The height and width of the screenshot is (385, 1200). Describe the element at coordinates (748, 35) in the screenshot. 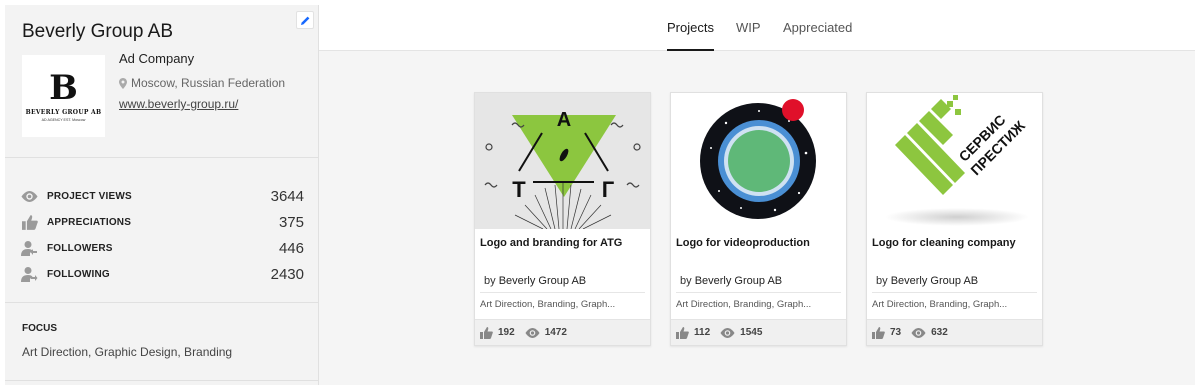

I see `tab-wip: WIP` at that location.